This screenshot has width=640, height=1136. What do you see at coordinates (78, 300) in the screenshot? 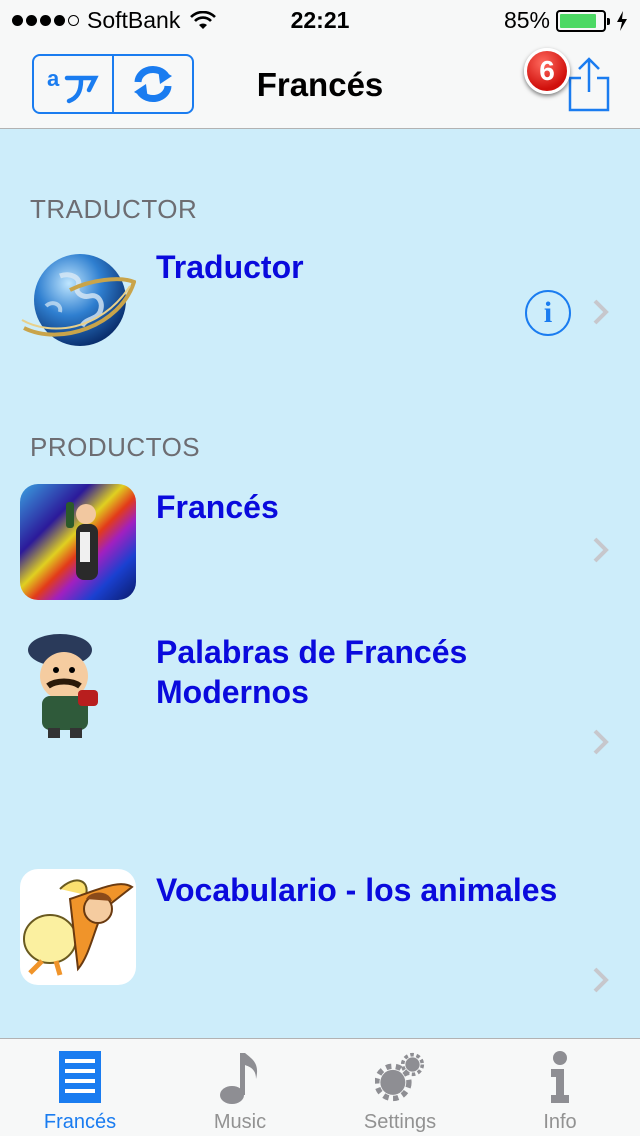
I see `globe-icon` at bounding box center [78, 300].